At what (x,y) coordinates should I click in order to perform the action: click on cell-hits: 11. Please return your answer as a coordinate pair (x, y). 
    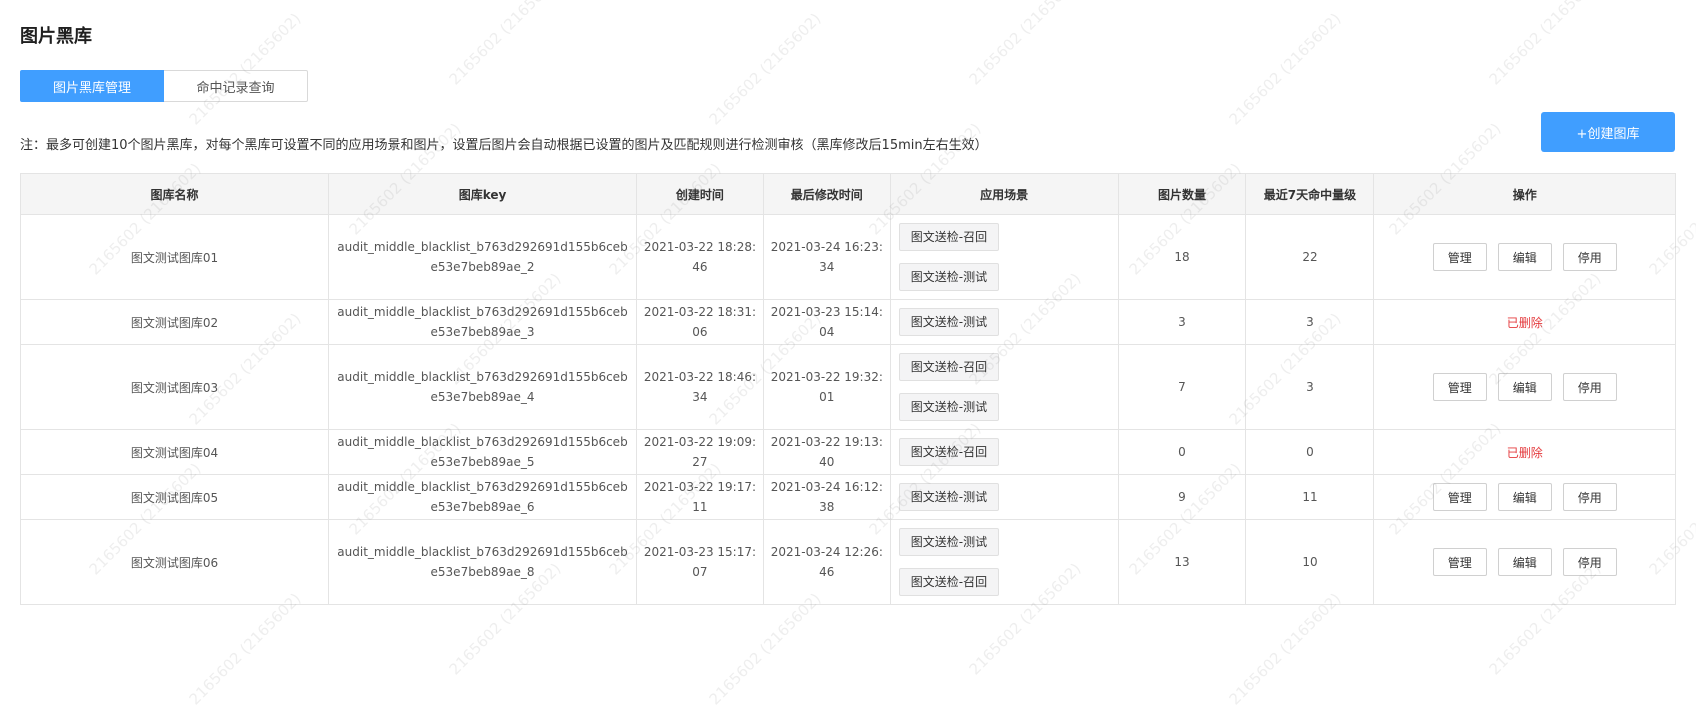
    Looking at the image, I should click on (1310, 497).